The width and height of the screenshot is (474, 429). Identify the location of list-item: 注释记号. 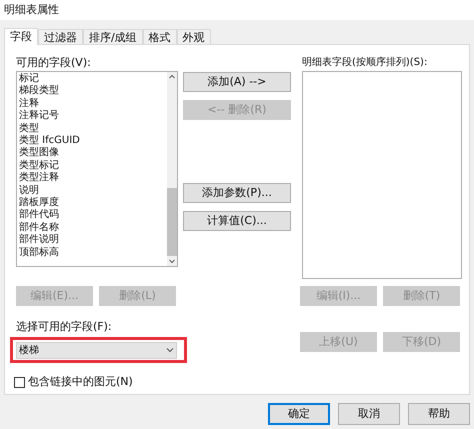
(93, 116).